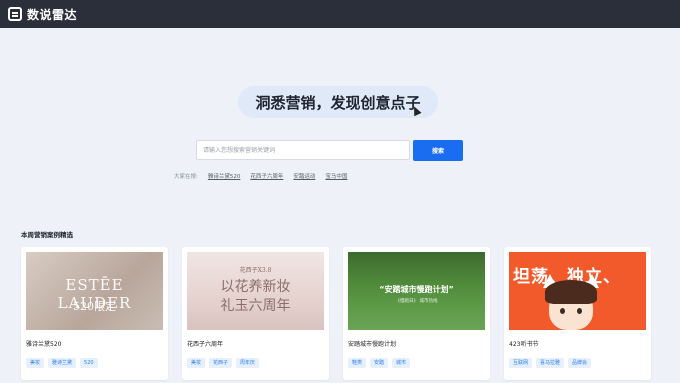 This screenshot has height=383, width=680. I want to click on case-title: 雅诗兰黛520, so click(43, 343).